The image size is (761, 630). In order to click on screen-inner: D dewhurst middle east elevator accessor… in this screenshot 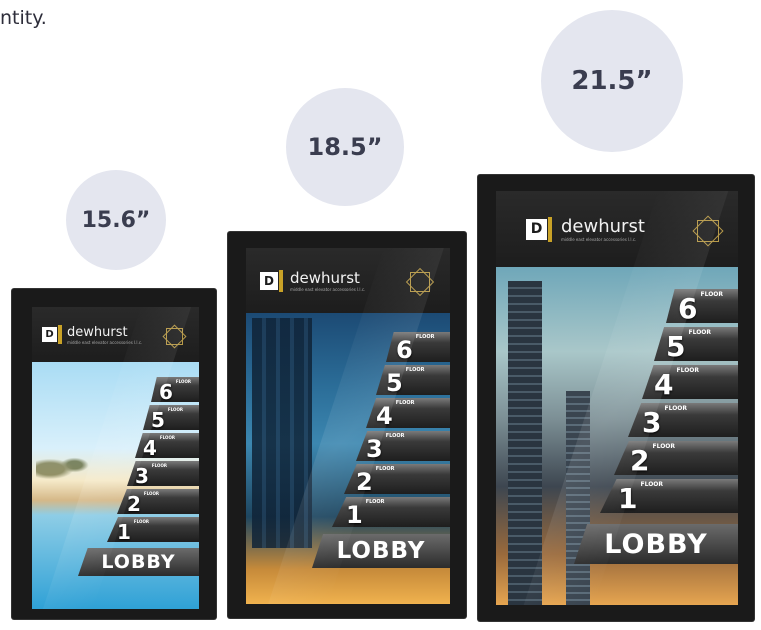, I will do `click(115, 458)`.